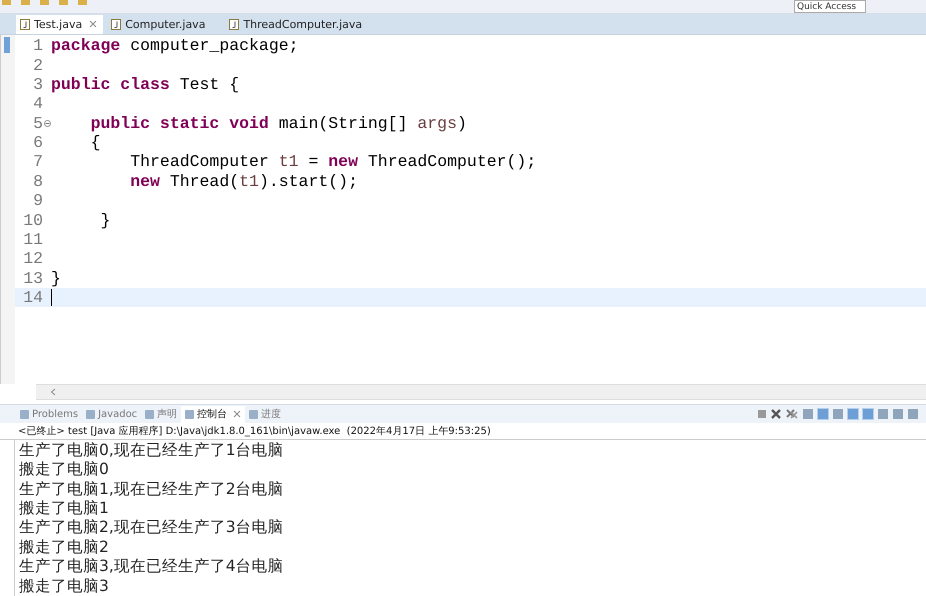  I want to click on line-number: 12, so click(32, 258).